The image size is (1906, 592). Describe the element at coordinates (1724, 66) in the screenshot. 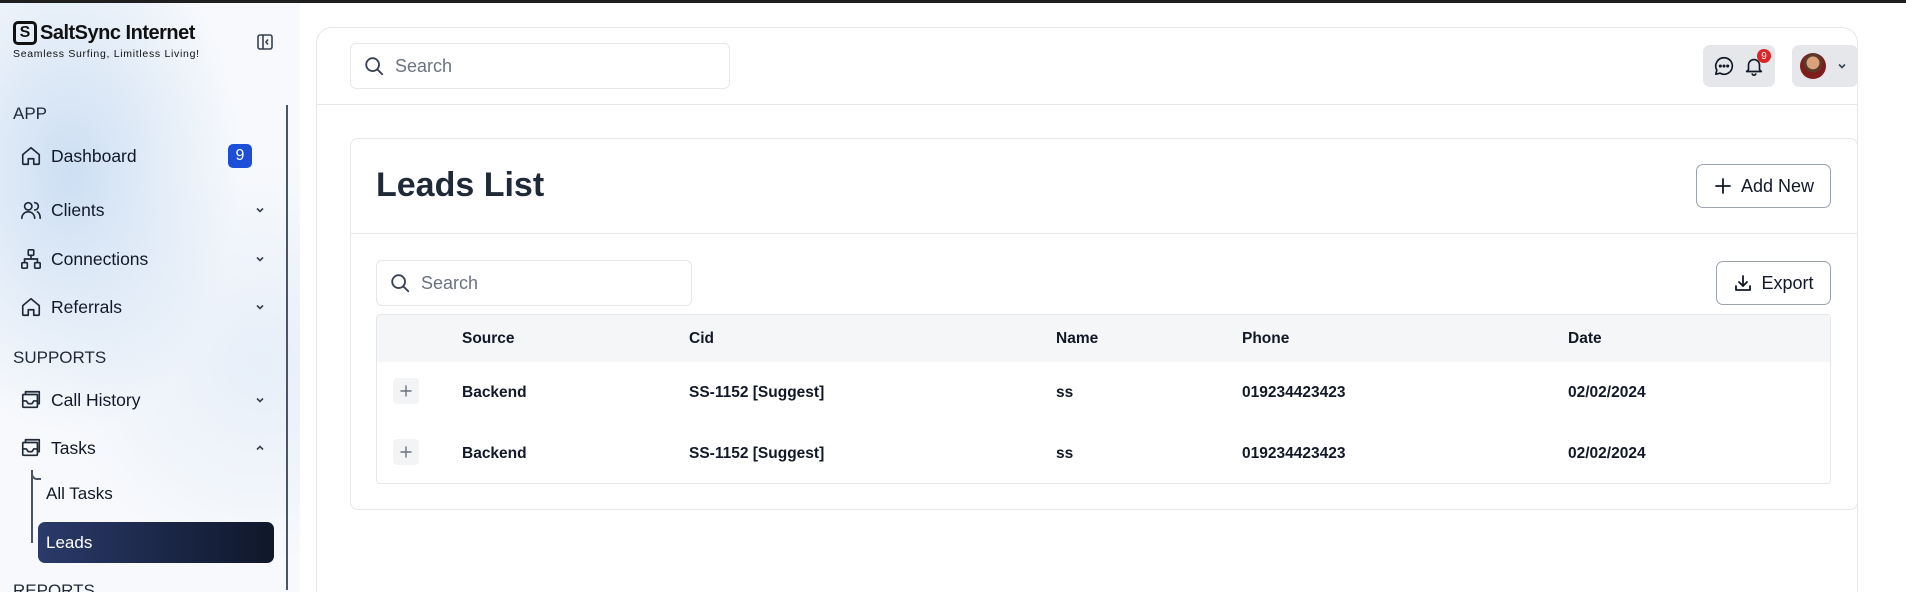

I see `chat-icon` at that location.